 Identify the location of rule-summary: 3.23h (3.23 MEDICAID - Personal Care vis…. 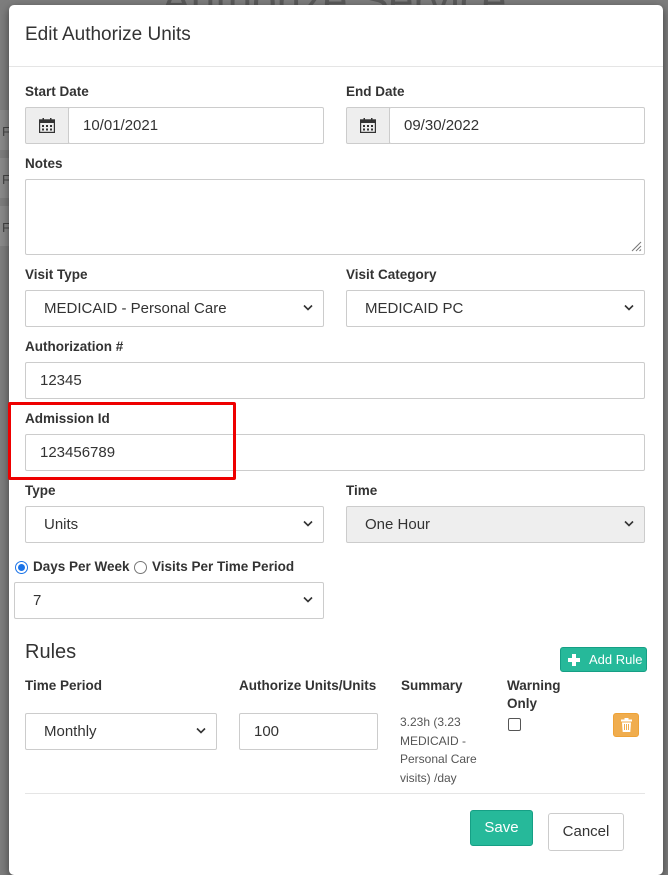
(445, 750).